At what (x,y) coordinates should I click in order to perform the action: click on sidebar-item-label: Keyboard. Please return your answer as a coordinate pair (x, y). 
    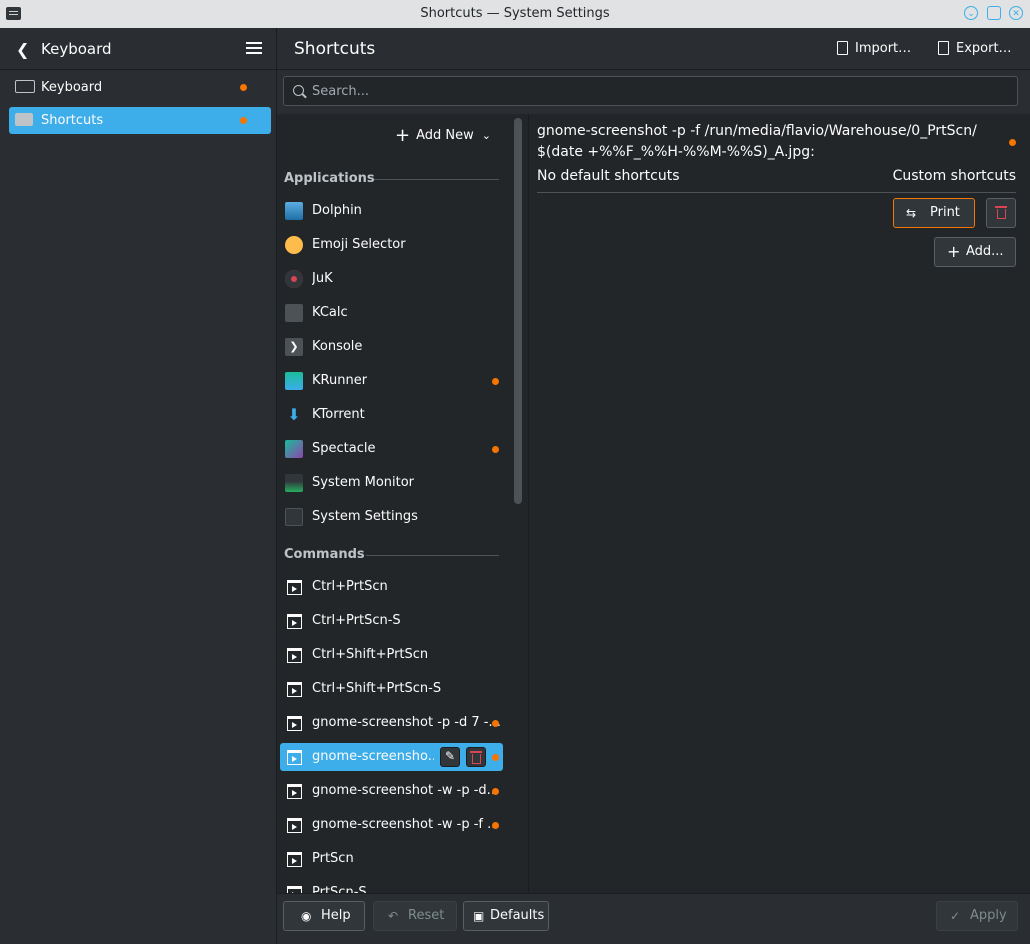
    Looking at the image, I should click on (72, 87).